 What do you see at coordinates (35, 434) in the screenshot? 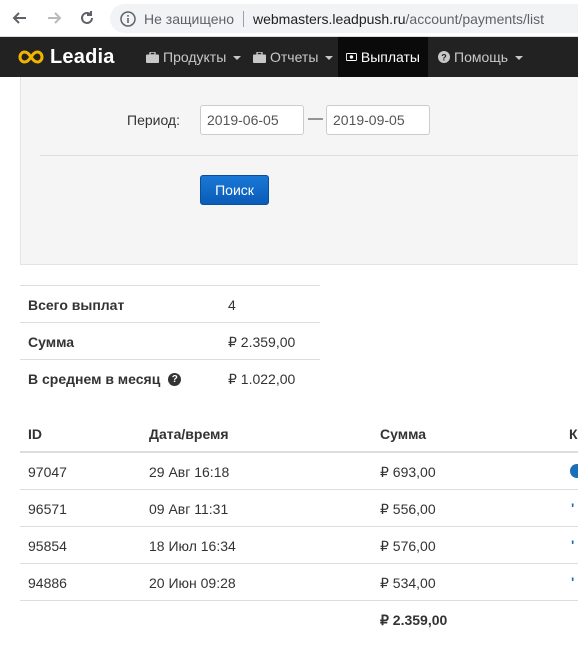
I see `header-id: ID` at bounding box center [35, 434].